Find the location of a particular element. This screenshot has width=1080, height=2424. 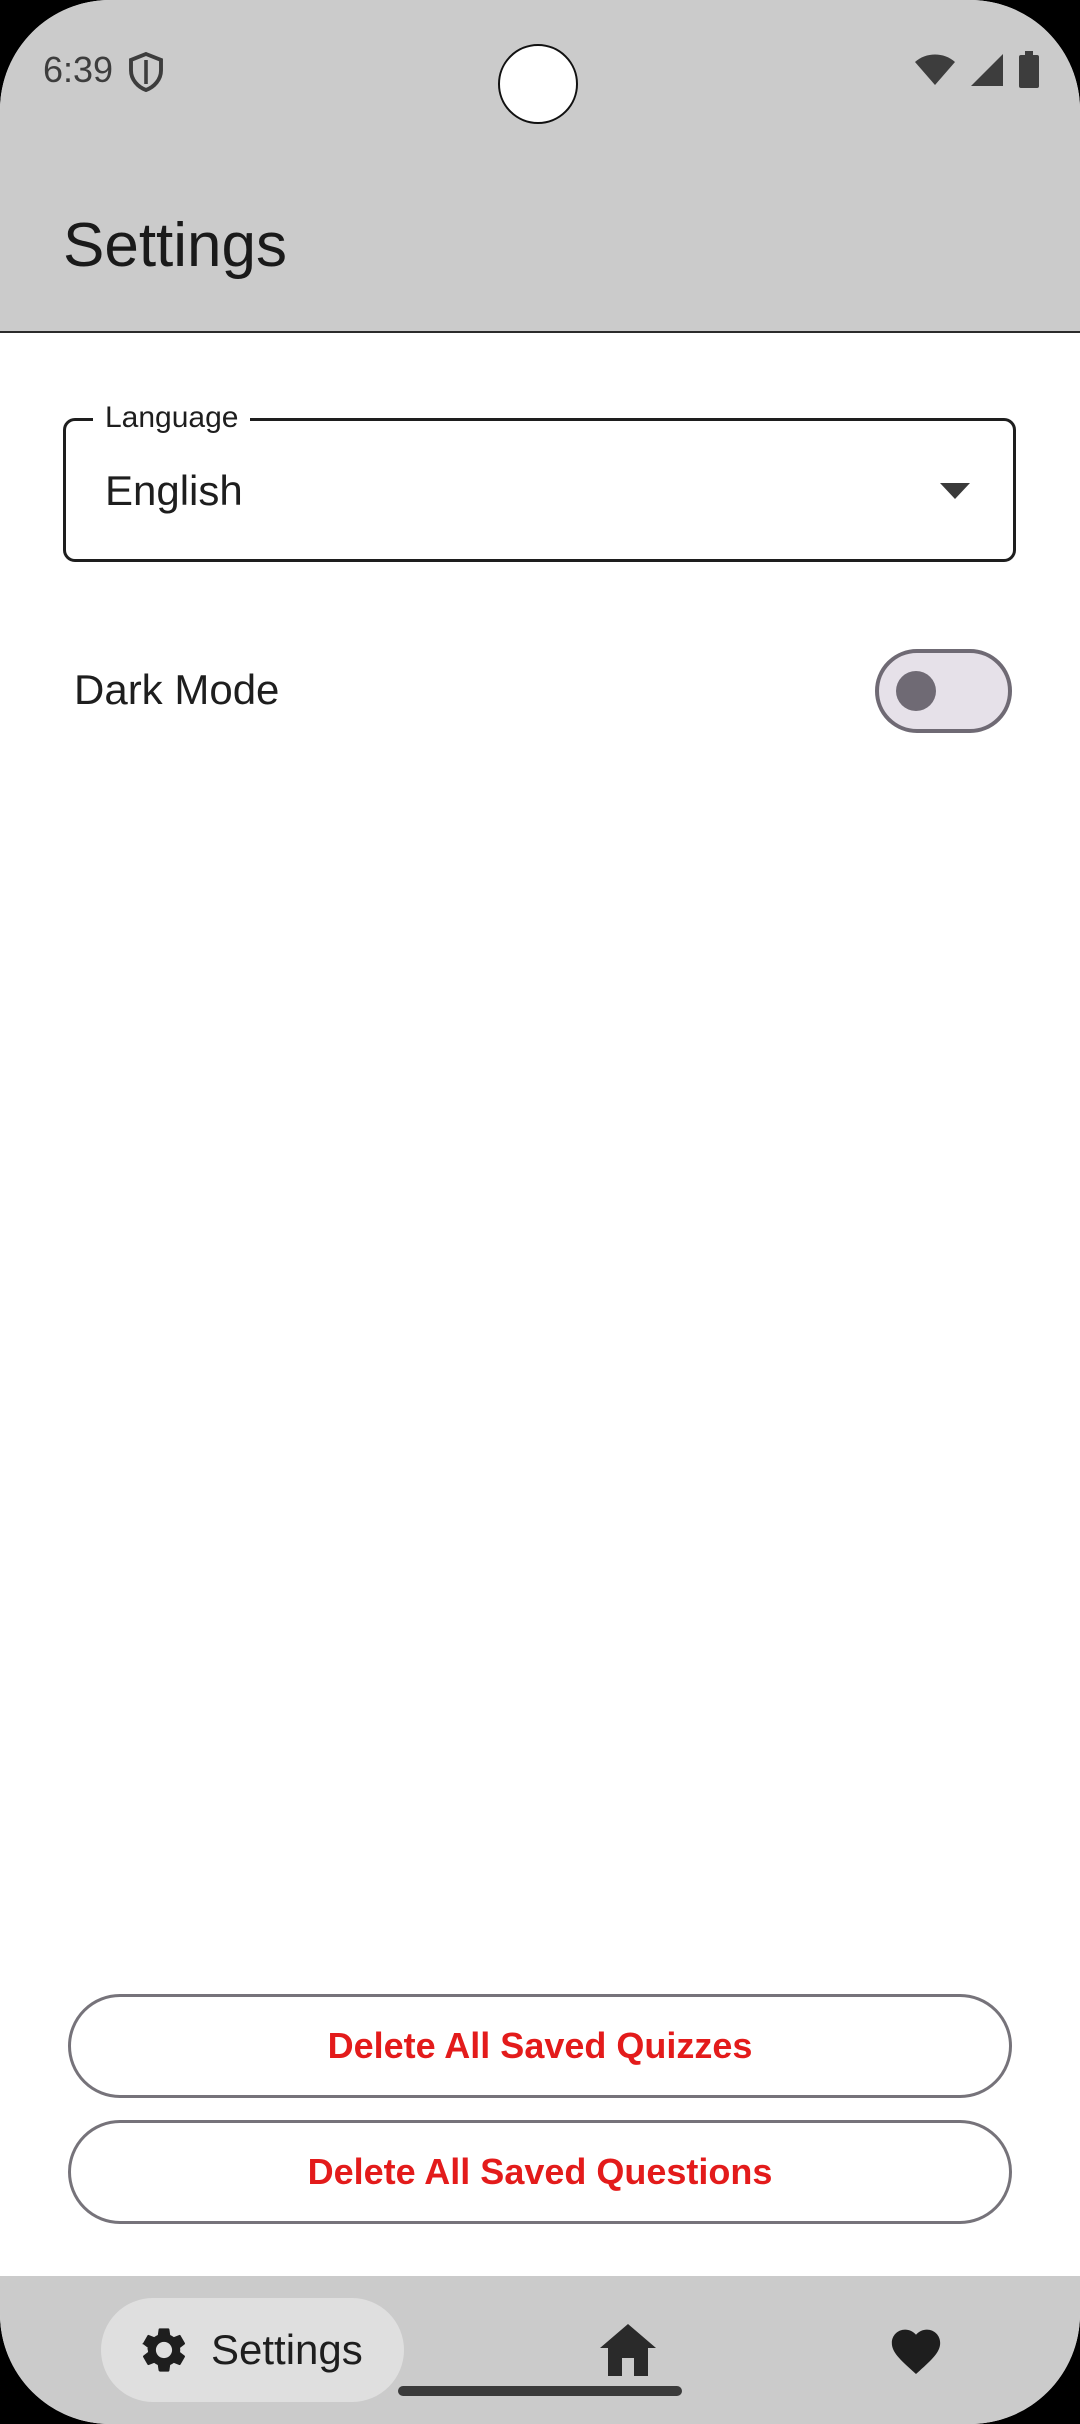

wifi-icon is located at coordinates (935, 69).